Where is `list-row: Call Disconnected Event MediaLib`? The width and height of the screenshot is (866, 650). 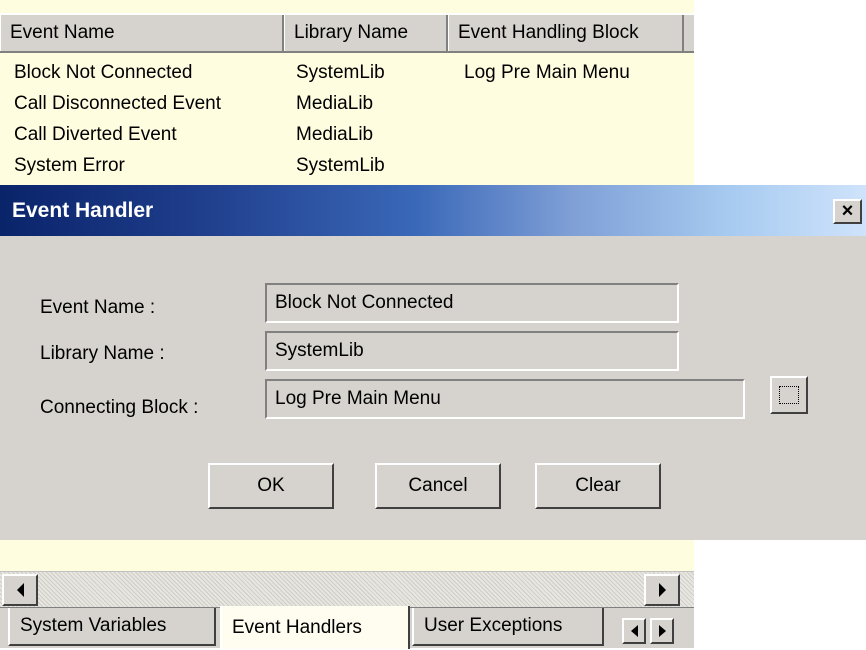
list-row: Call Disconnected Event MediaLib is located at coordinates (347, 103).